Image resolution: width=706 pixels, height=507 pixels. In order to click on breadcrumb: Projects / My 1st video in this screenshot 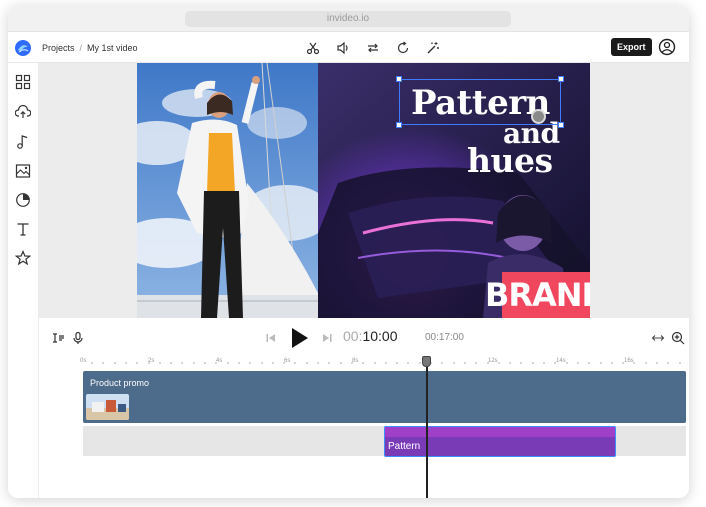, I will do `click(90, 48)`.